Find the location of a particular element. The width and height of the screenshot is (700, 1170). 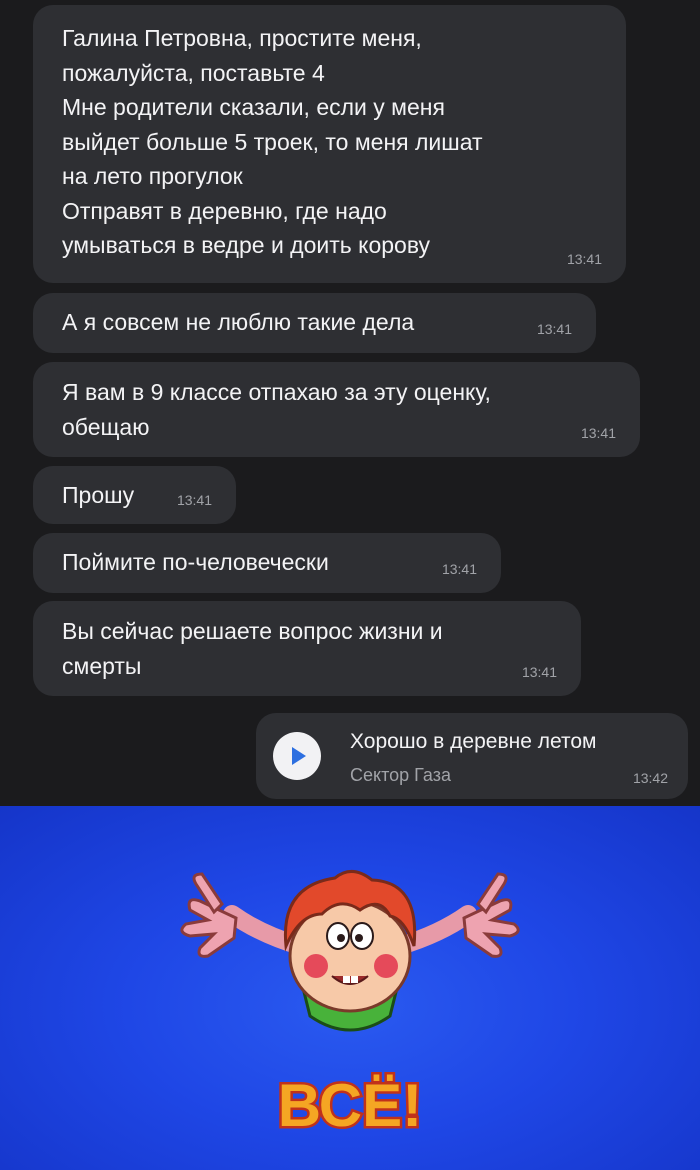

caption-text: ВСЁ! is located at coordinates (350, 1105).